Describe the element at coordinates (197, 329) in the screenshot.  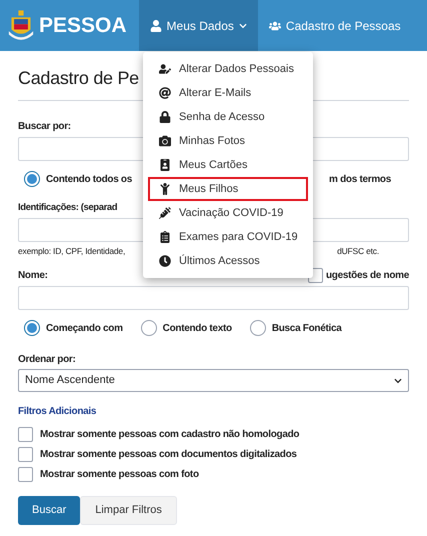
I see `radio-label: Contendo texto` at that location.